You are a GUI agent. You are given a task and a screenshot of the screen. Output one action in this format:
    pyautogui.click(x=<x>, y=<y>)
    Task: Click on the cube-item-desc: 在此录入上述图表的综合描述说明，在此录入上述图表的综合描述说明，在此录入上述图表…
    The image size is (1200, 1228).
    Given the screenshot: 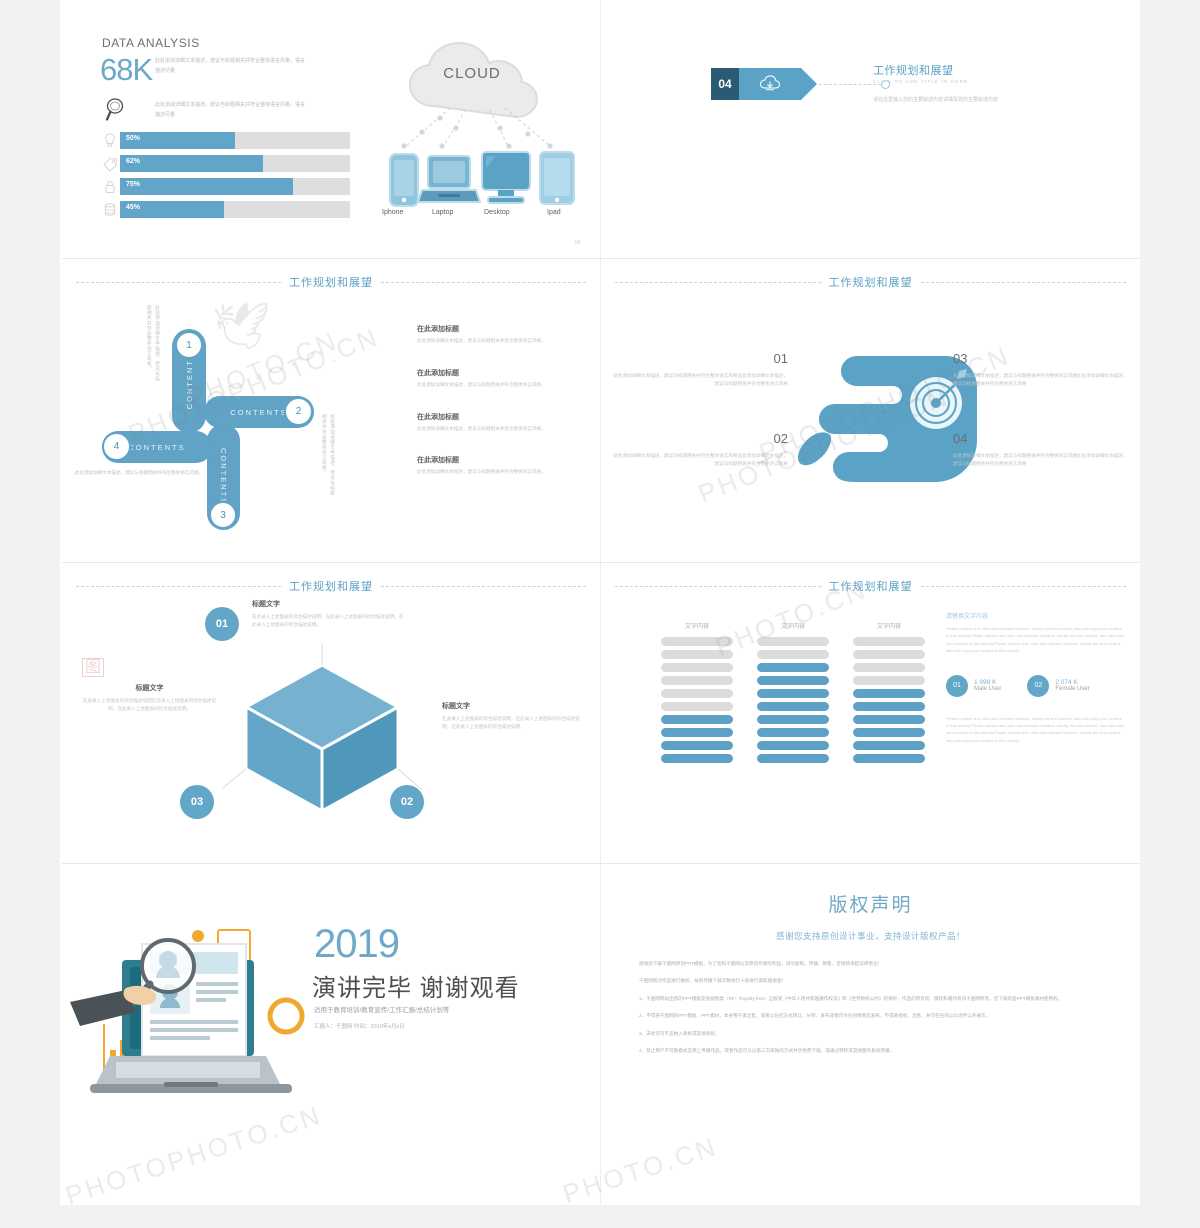 What is the action you would take?
    pyautogui.click(x=328, y=621)
    